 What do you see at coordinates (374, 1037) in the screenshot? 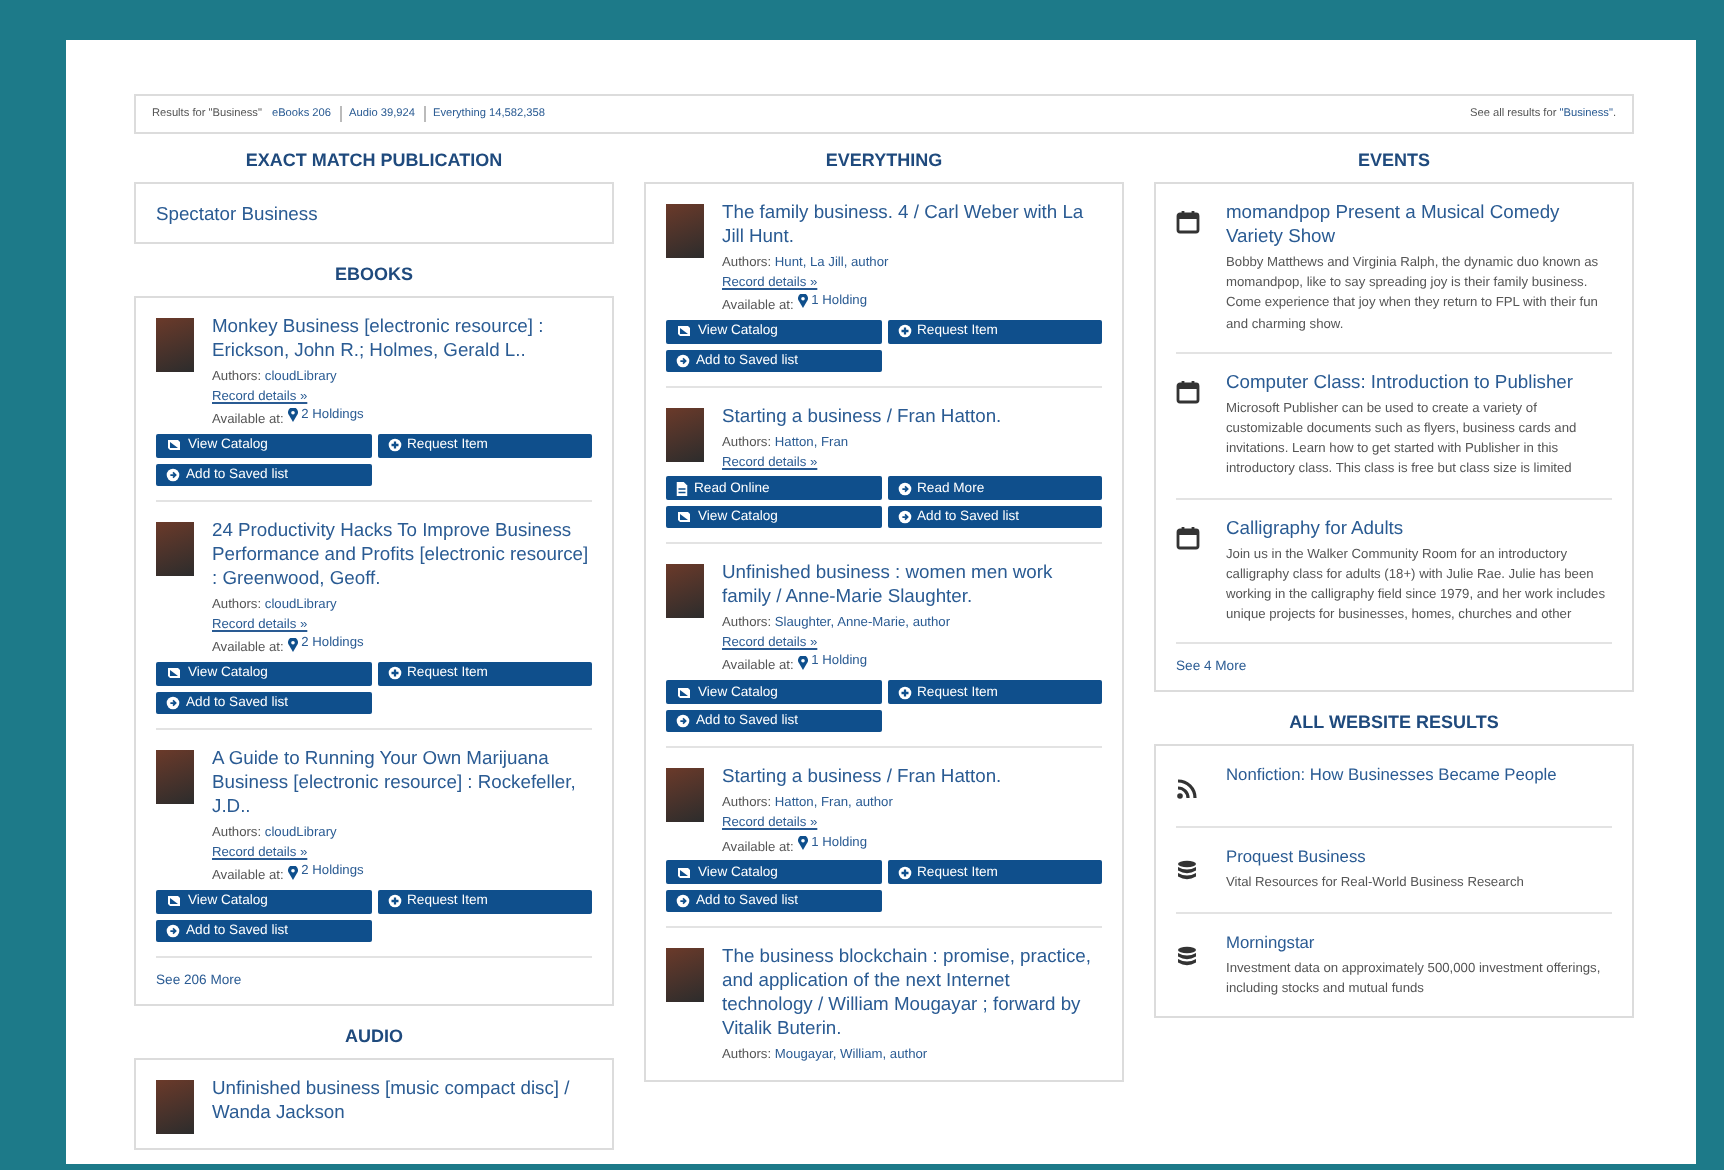
I see `section-heading: AUDIO` at bounding box center [374, 1037].